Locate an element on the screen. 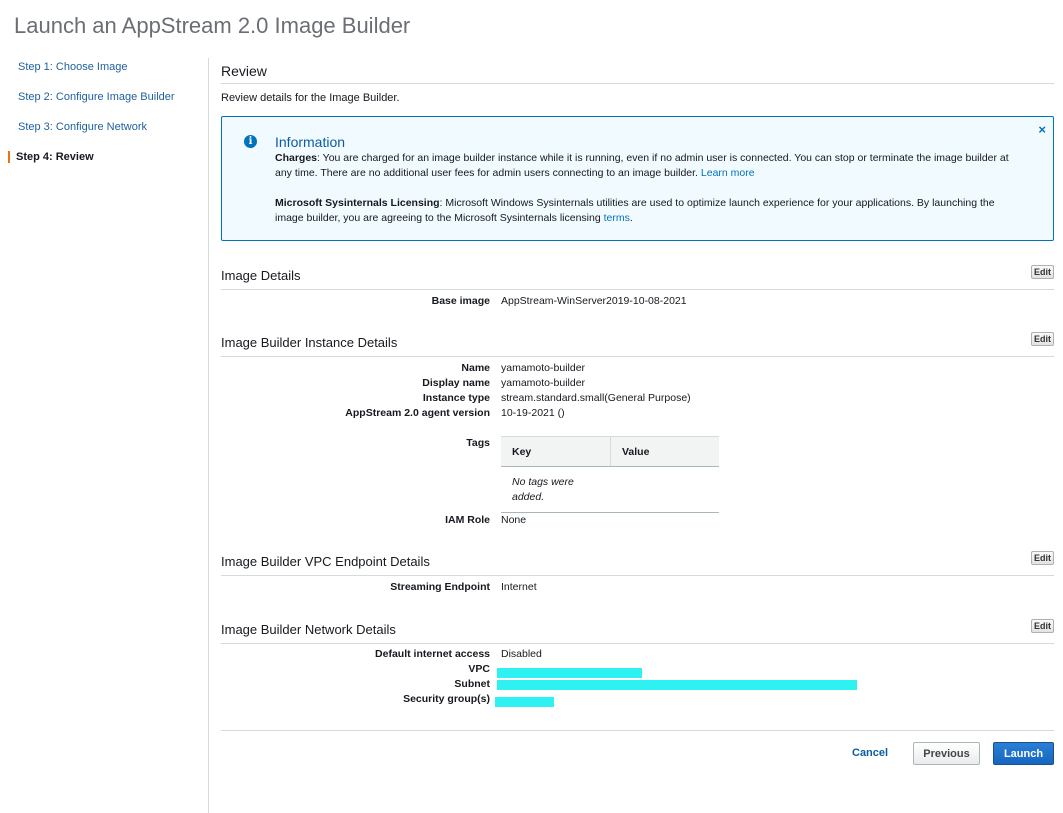 This screenshot has width=1063, height=813. tags-table-header: Key Value is located at coordinates (610, 451).